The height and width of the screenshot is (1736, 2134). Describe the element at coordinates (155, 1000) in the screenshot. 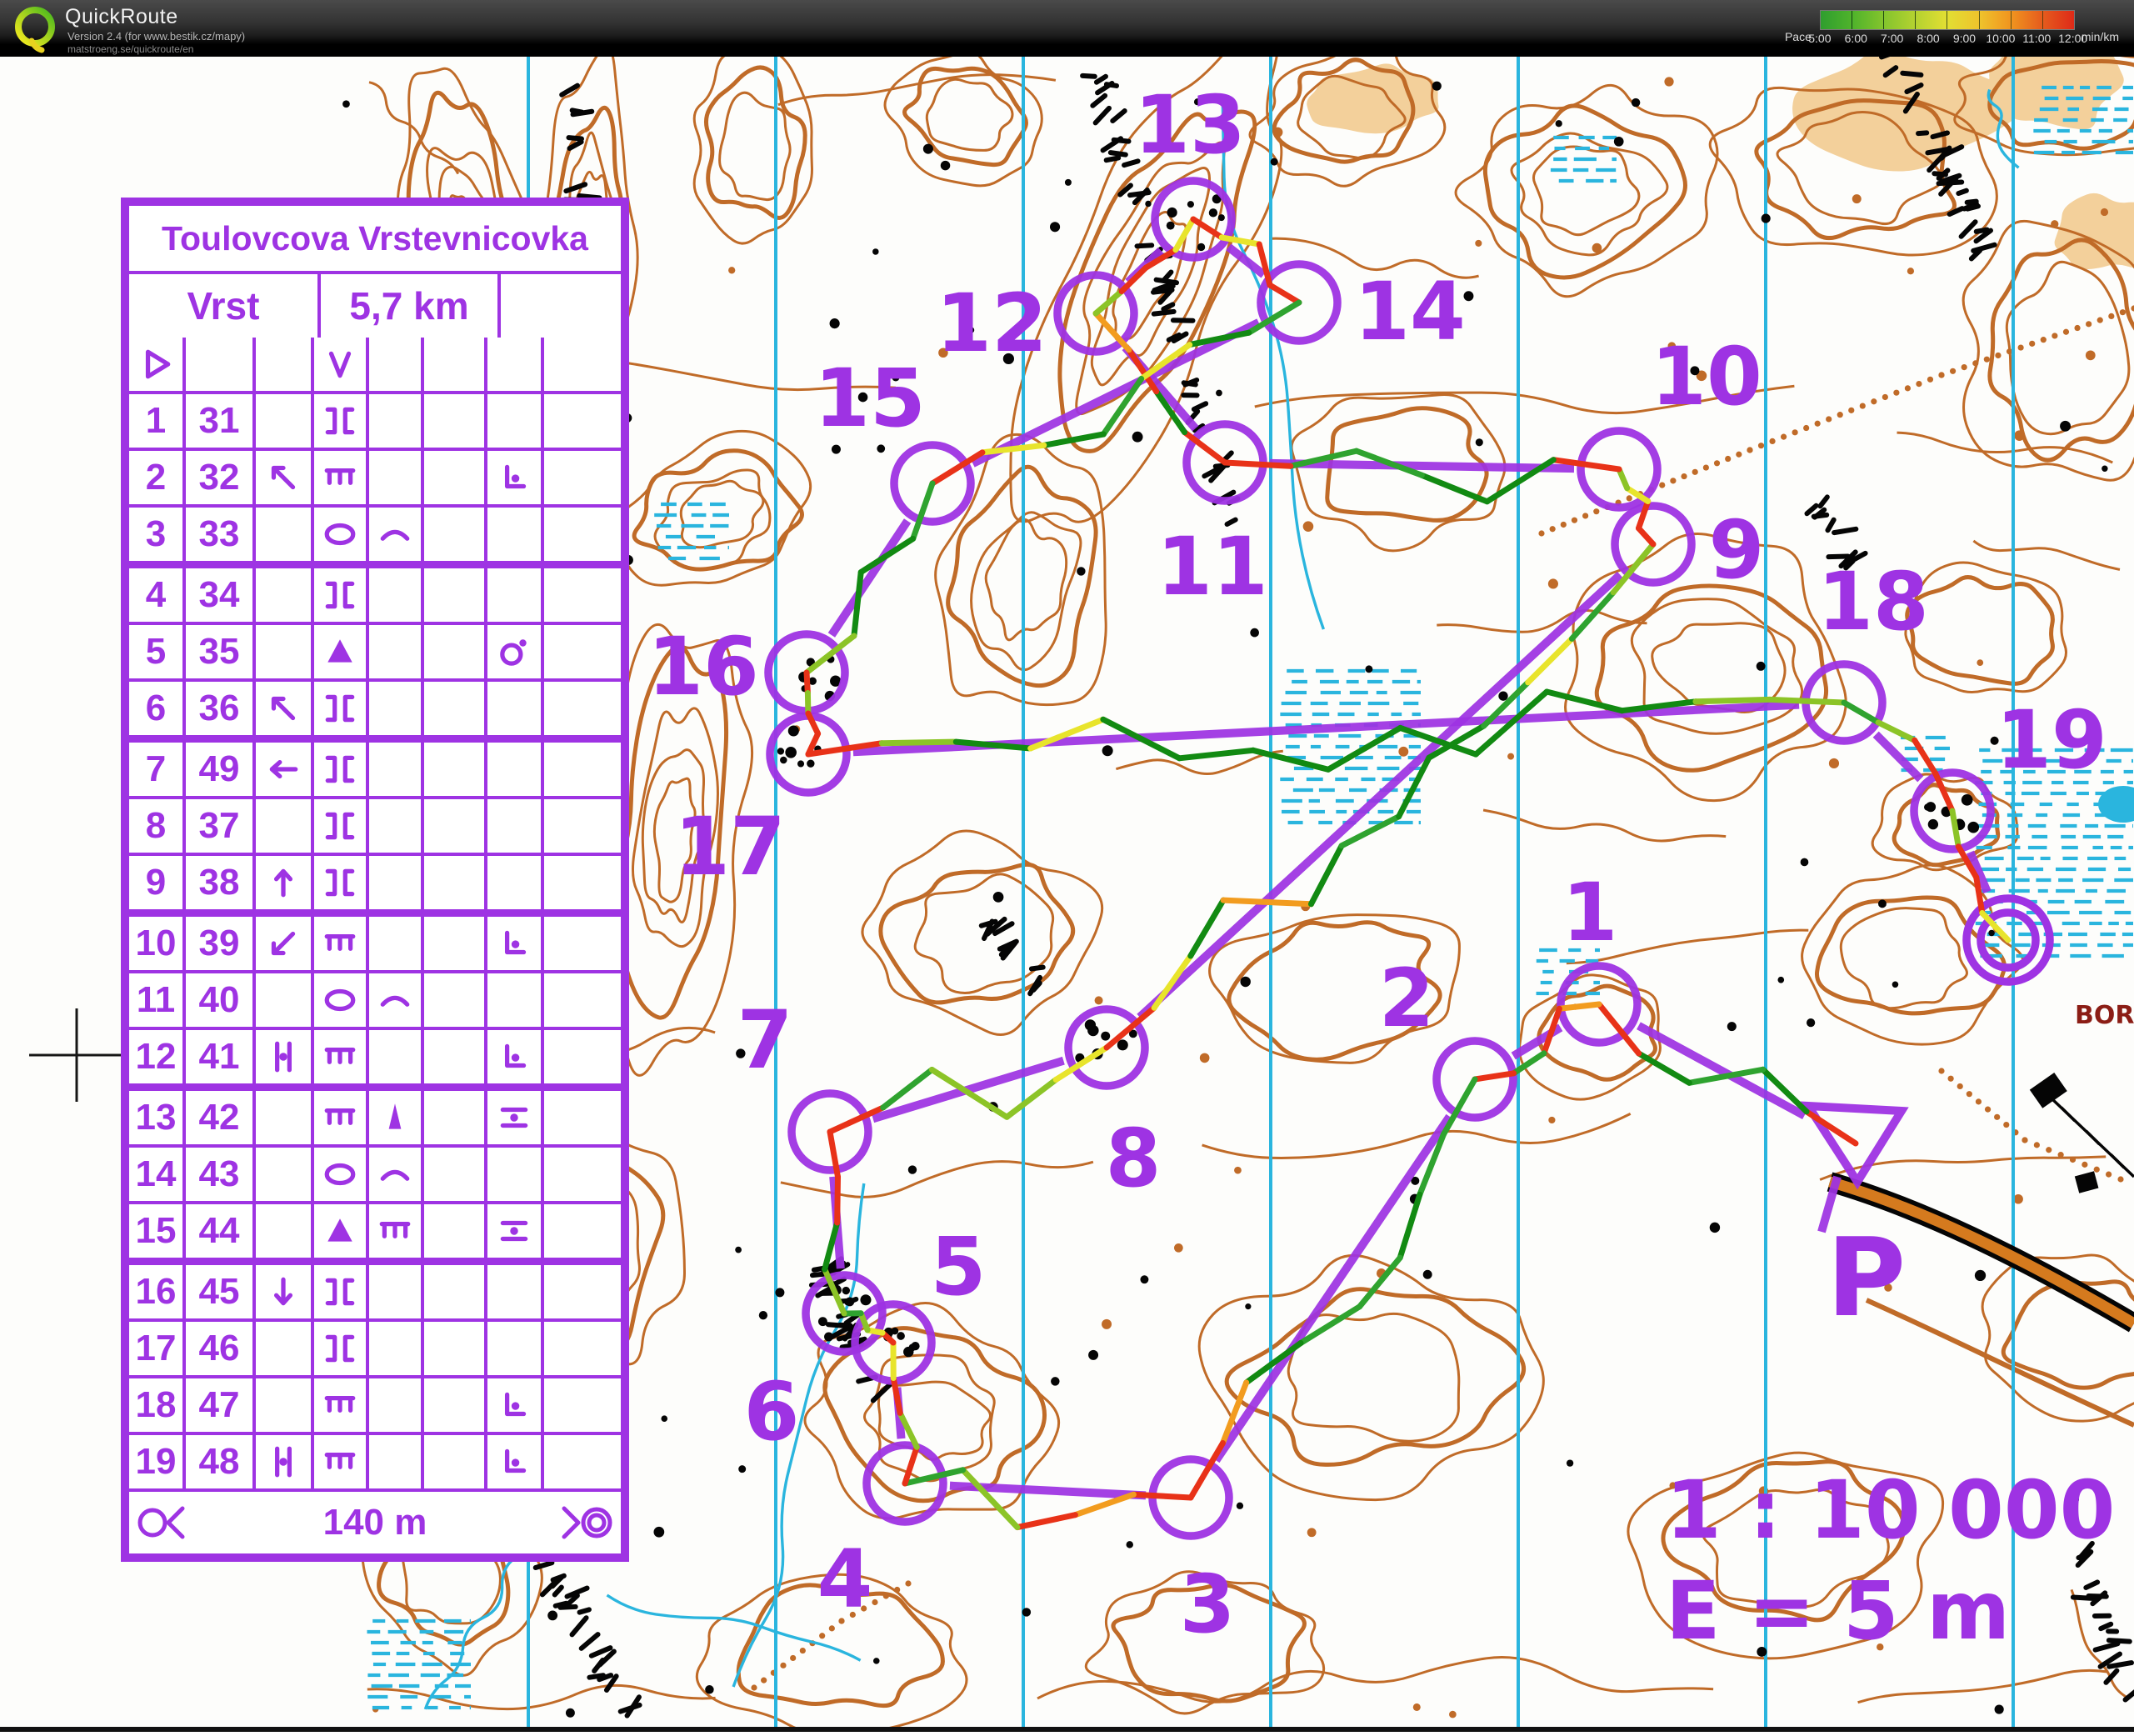

I see `control-number-cell: 11` at that location.